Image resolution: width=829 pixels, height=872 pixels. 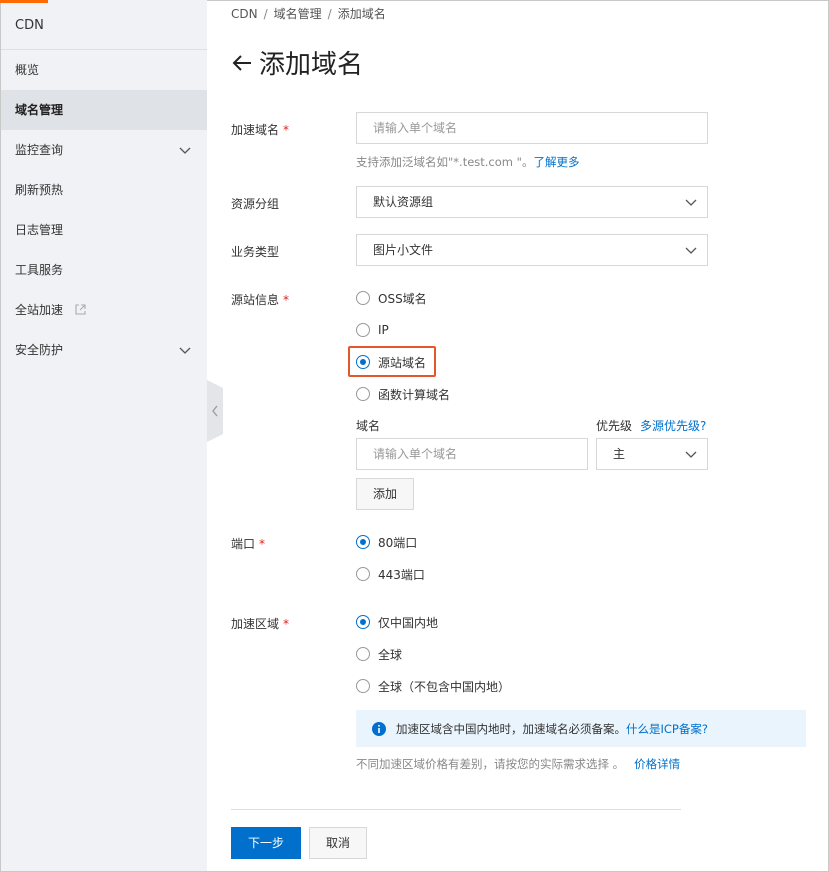 What do you see at coordinates (27, 70) in the screenshot?
I see `sidebar-item-label: 概览` at bounding box center [27, 70].